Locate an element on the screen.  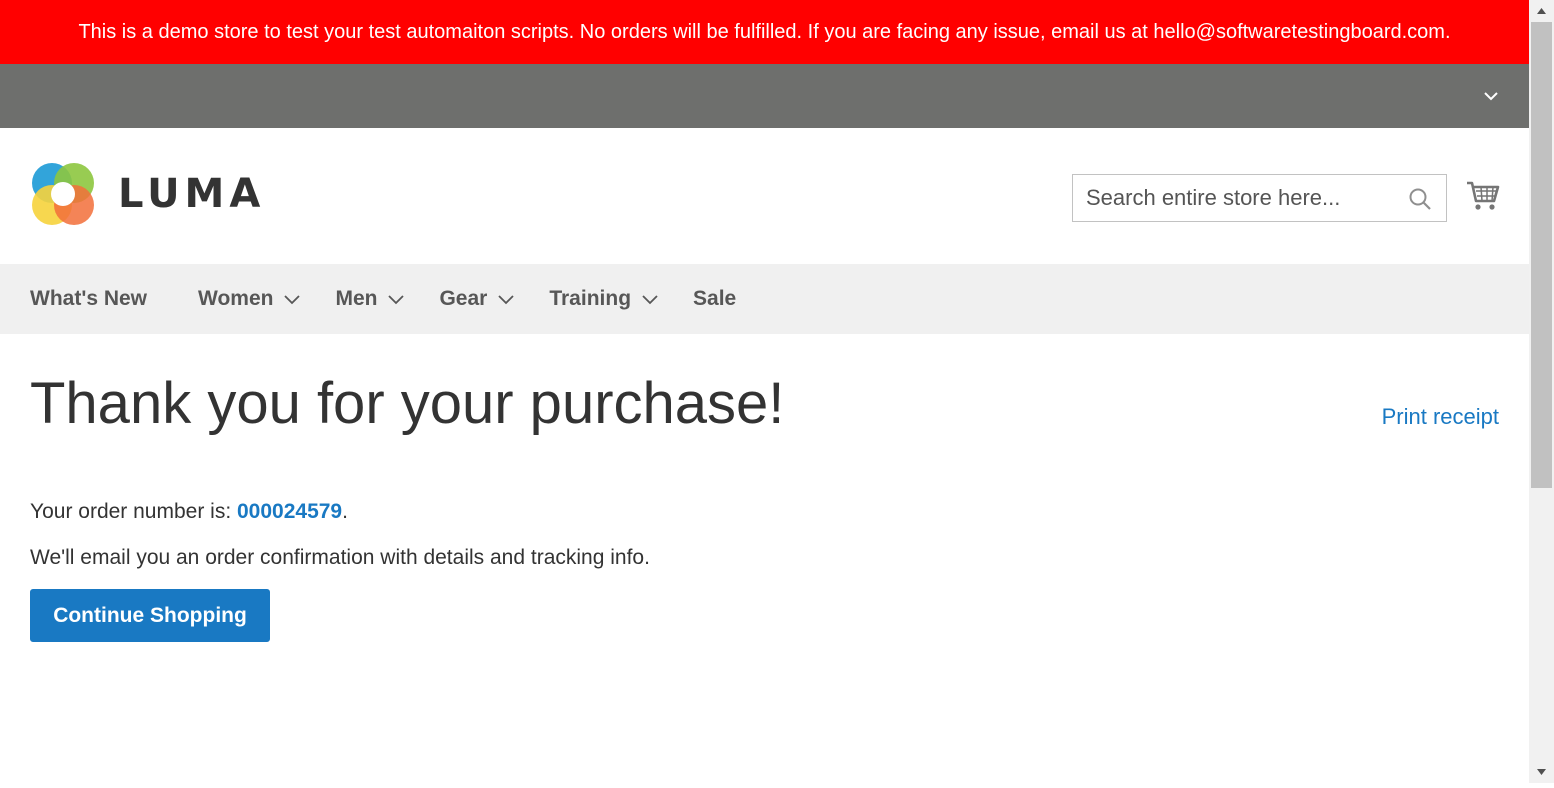
nav-item-training: Training is located at coordinates (604, 299).